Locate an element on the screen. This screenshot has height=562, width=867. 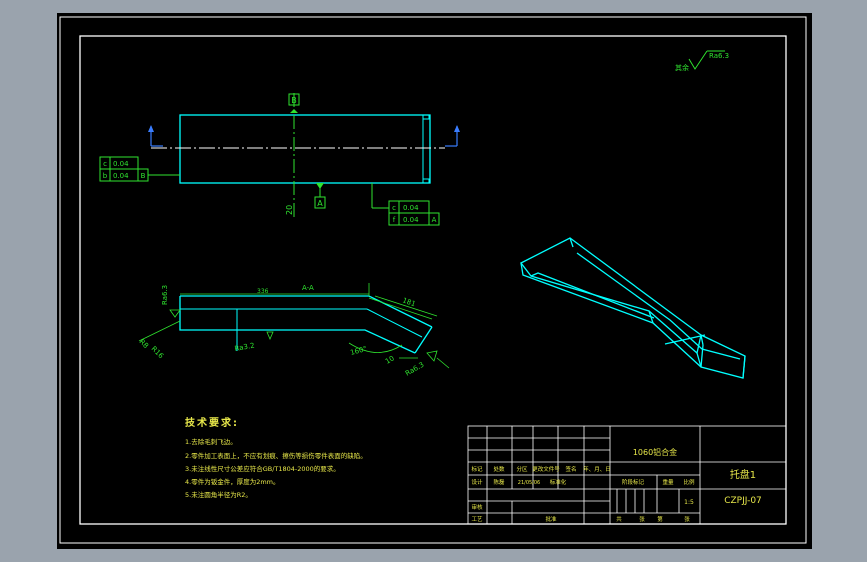
tb-hdr-5: 年、月、日 is located at coordinates (597, 469).